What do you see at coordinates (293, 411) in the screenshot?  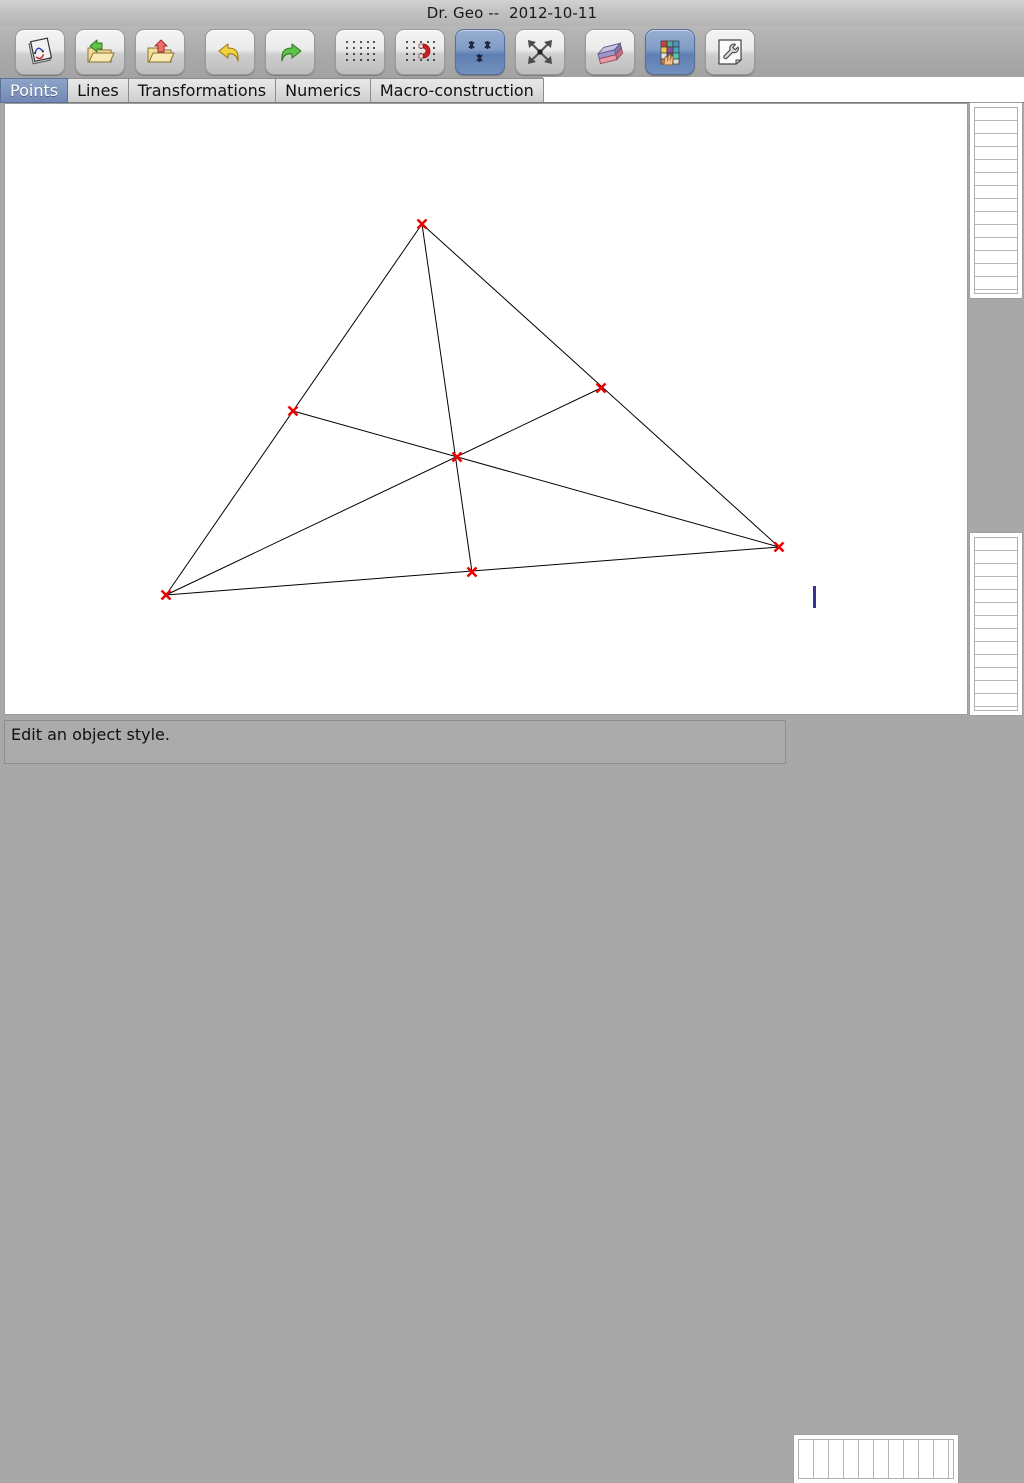 I see `midpoint-left` at bounding box center [293, 411].